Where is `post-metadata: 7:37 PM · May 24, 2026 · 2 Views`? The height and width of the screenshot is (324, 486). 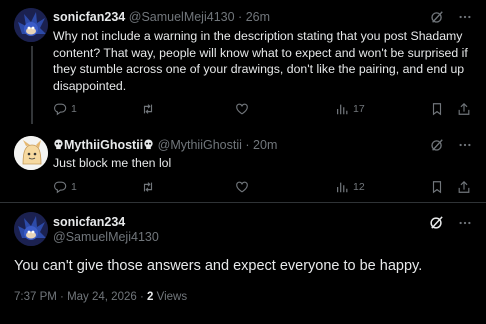
post-metadata: 7:37 PM · May 24, 2026 · 2 Views is located at coordinates (100, 297).